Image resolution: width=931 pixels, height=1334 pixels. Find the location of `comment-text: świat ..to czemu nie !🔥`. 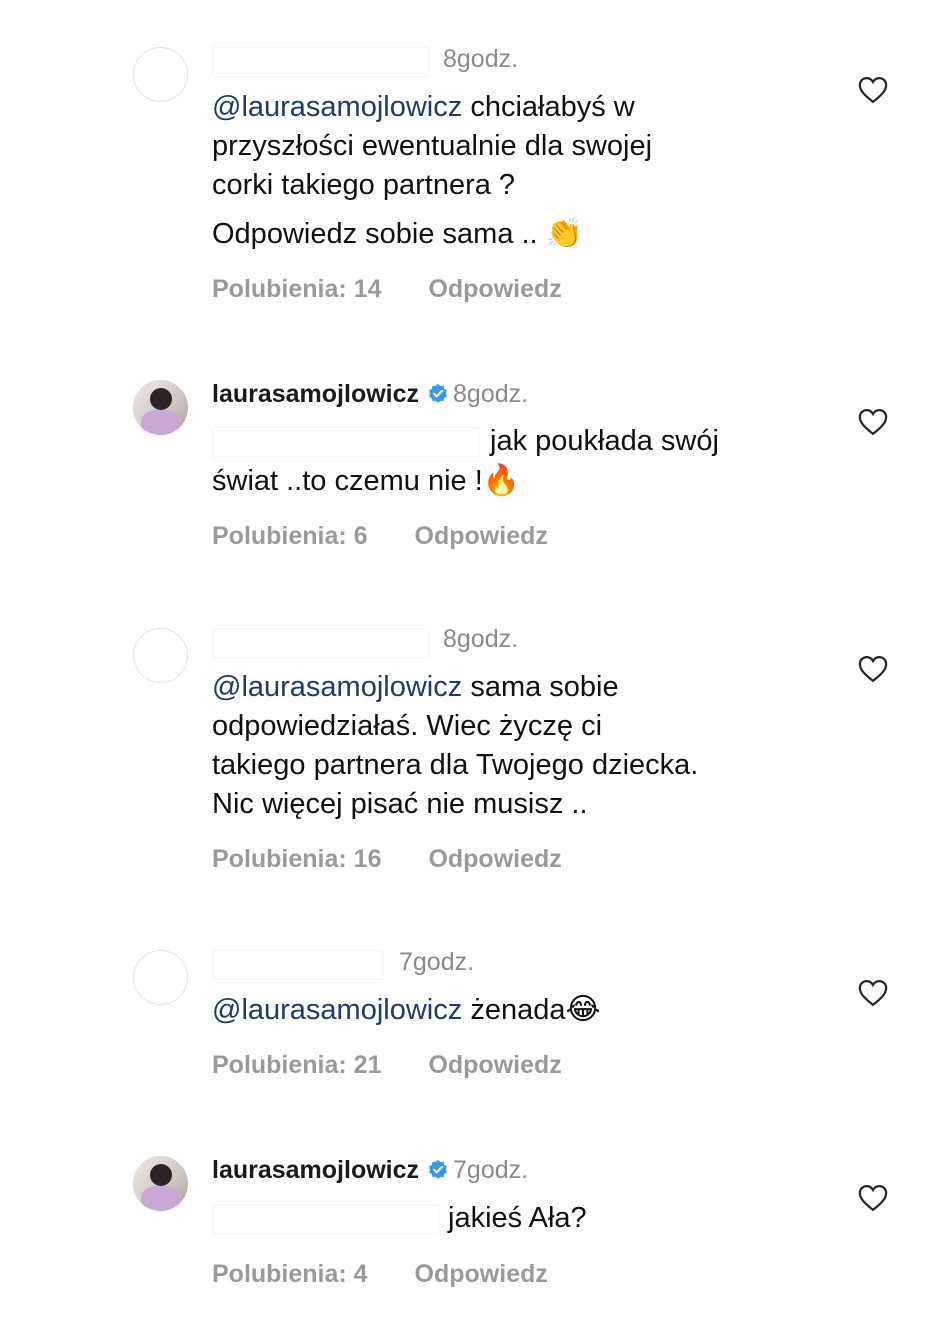

comment-text: świat ..to czemu nie !🔥 is located at coordinates (517, 481).